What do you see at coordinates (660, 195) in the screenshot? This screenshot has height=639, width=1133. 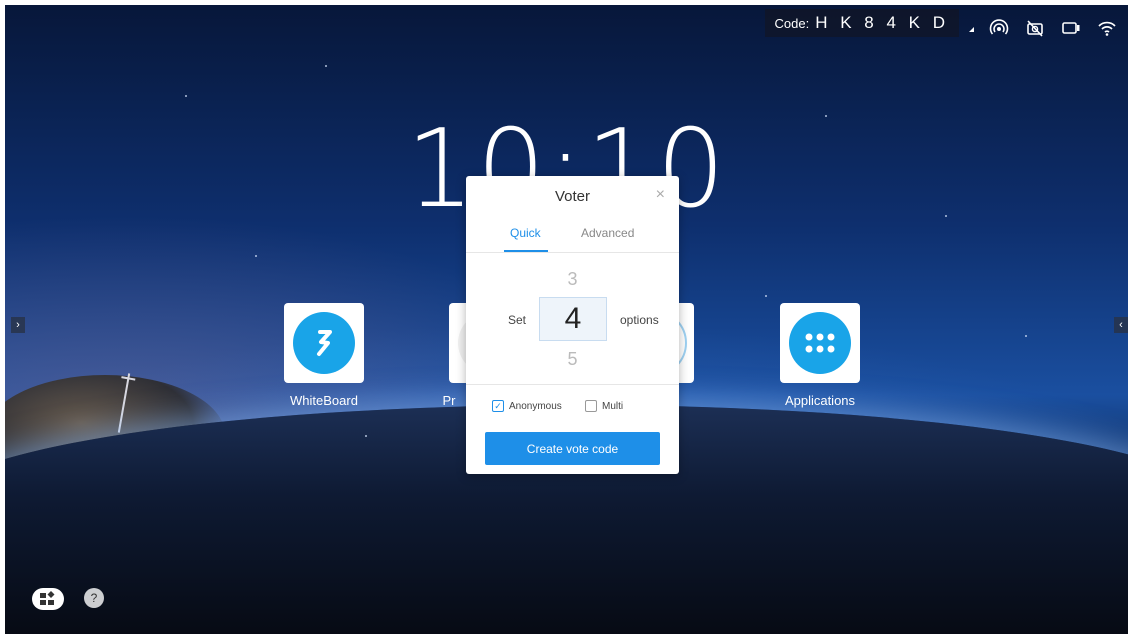 I see `close-icon: ×` at bounding box center [660, 195].